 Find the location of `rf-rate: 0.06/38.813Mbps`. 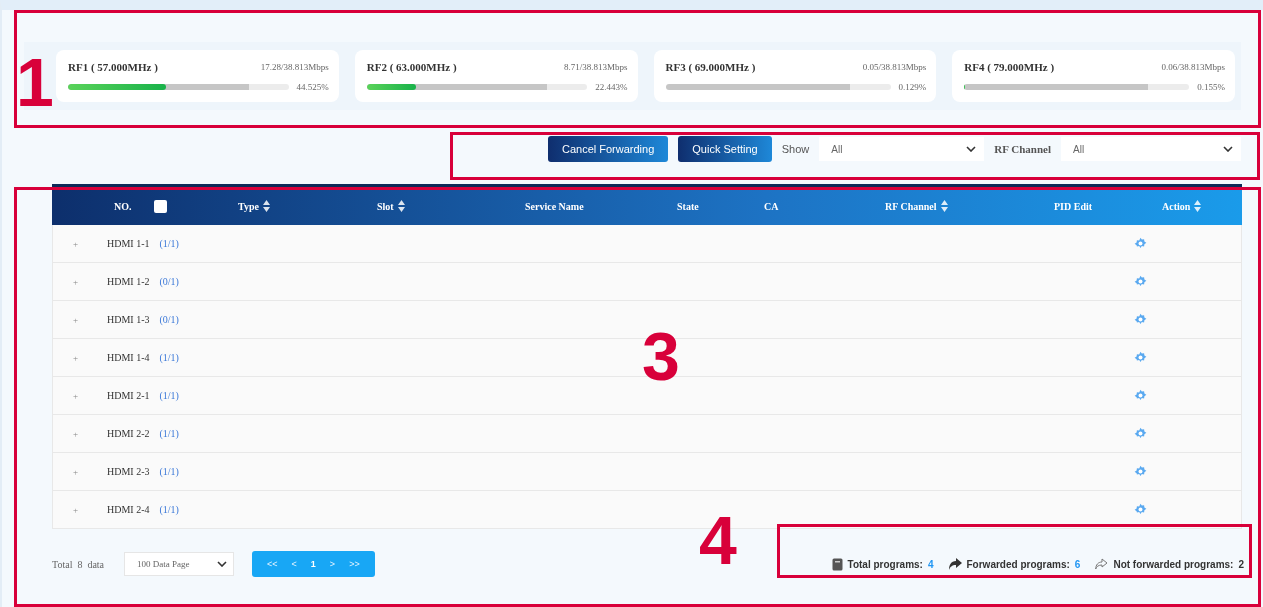

rf-rate: 0.06/38.813Mbps is located at coordinates (1193, 67).